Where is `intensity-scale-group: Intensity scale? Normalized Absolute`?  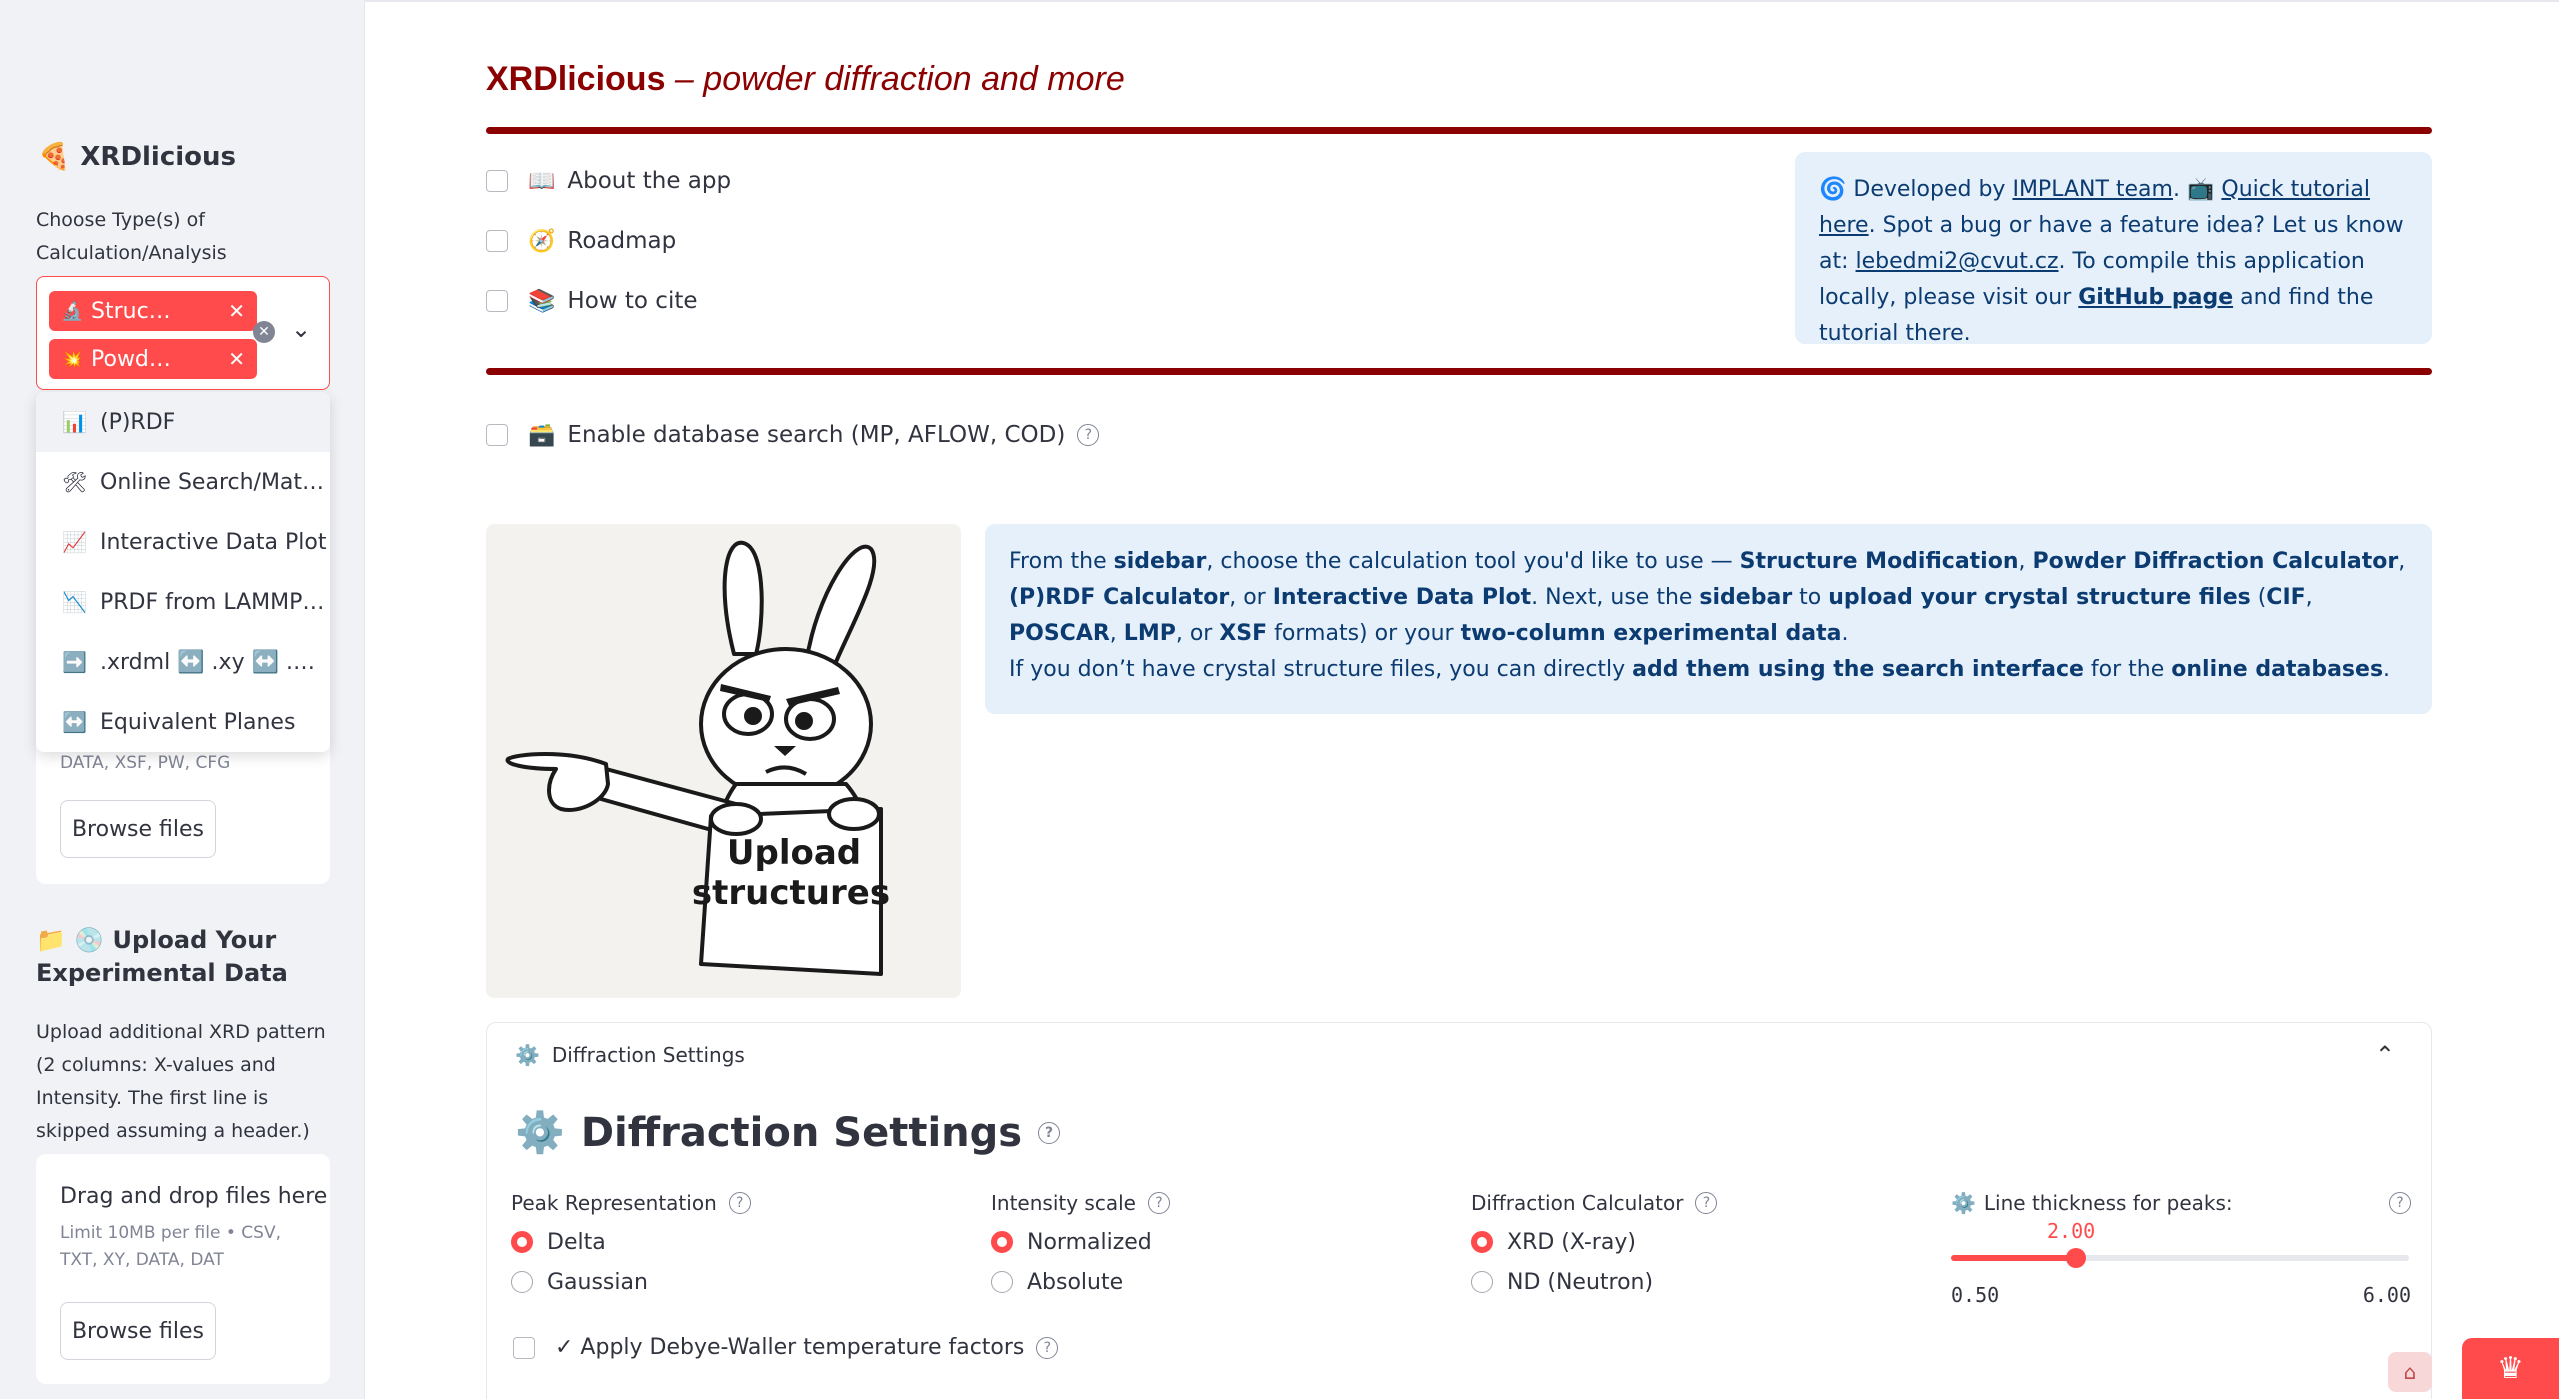
intensity-scale-group: Intensity scale? Normalized Absolute is located at coordinates (1080, 1243).